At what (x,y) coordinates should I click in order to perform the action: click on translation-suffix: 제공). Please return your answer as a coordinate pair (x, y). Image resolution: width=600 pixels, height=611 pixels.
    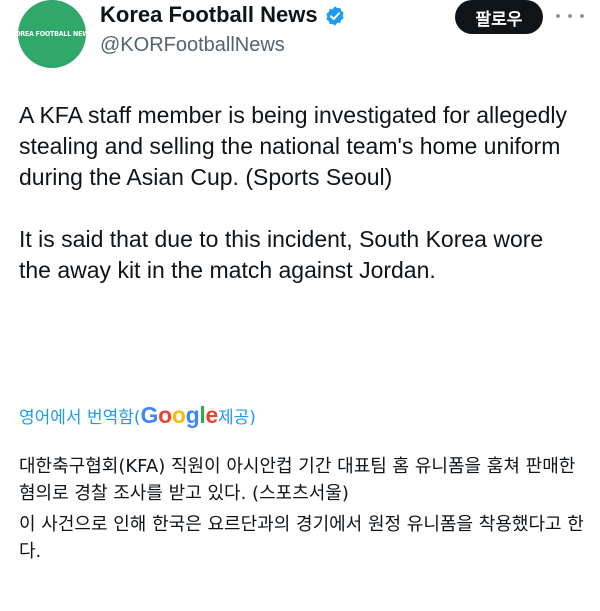
    Looking at the image, I should click on (236, 418).